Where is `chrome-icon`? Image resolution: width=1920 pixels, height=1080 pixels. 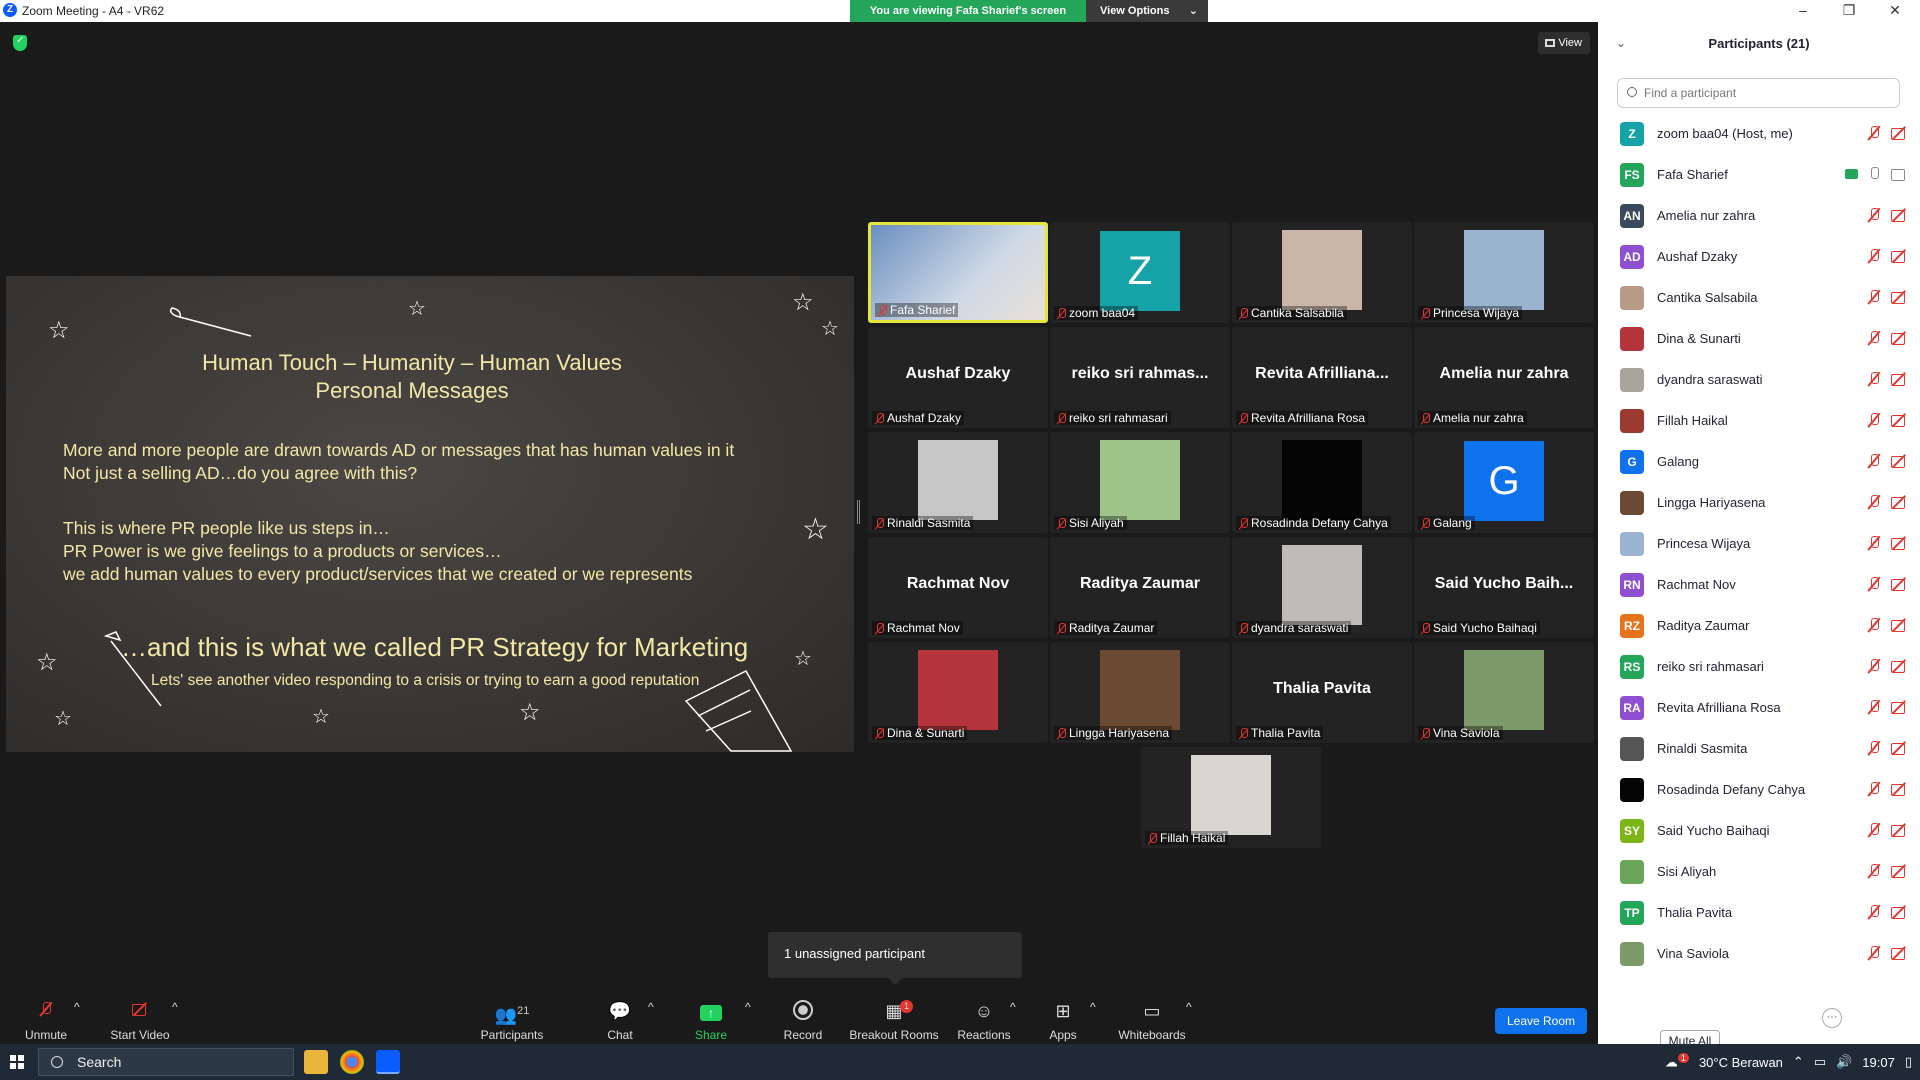 chrome-icon is located at coordinates (352, 1062).